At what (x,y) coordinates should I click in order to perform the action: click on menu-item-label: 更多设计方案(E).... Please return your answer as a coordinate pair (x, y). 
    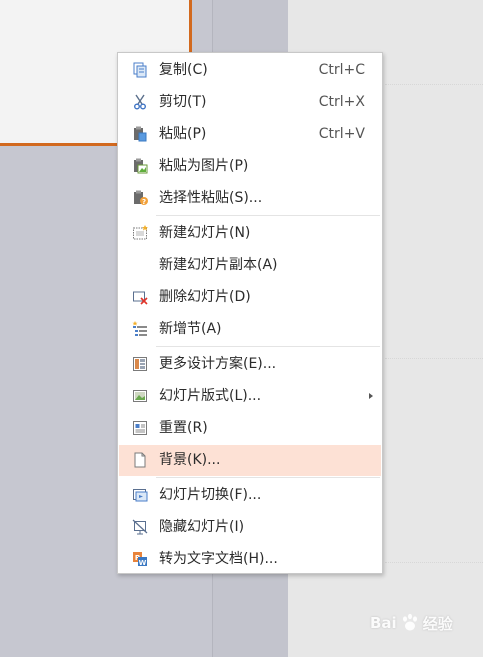
    Looking at the image, I should click on (218, 364).